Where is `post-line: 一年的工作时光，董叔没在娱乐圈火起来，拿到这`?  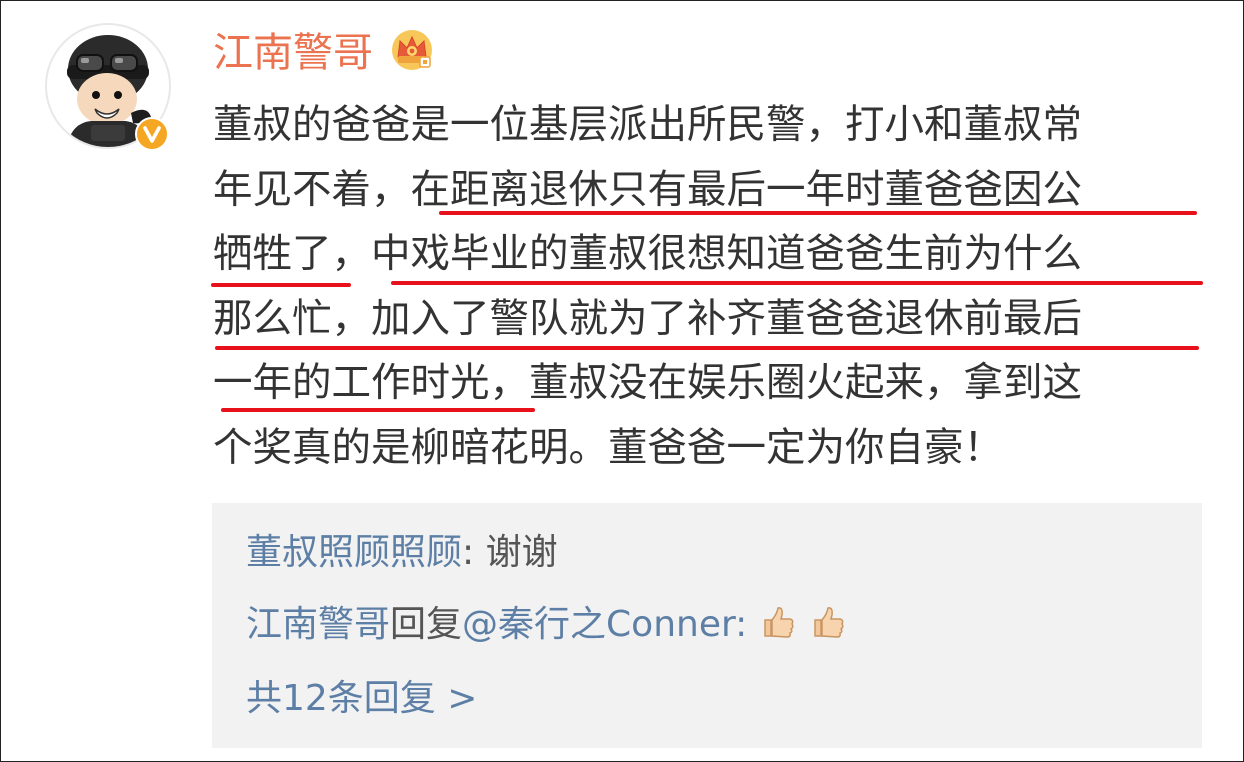 post-line: 一年的工作时光，董叔没在娱乐圈火起来，拿到这 is located at coordinates (647, 383).